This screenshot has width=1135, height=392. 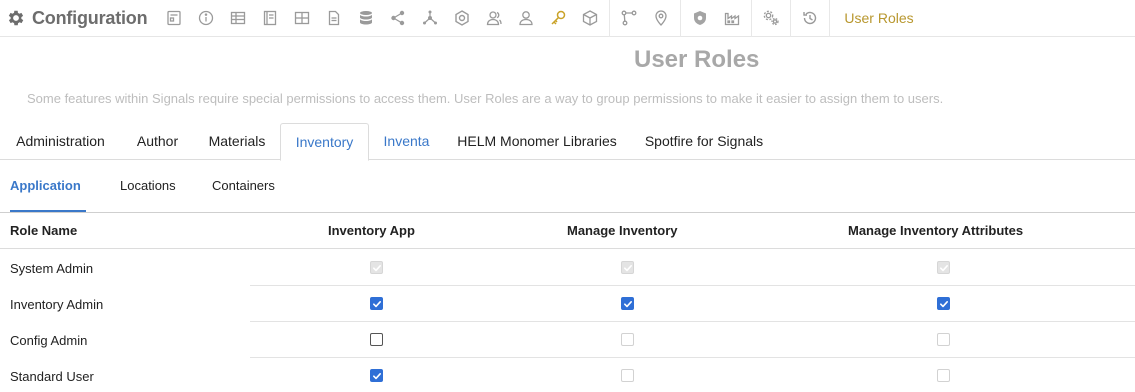 I want to click on tab-label: HELM Monomer Libraries, so click(x=537, y=141).